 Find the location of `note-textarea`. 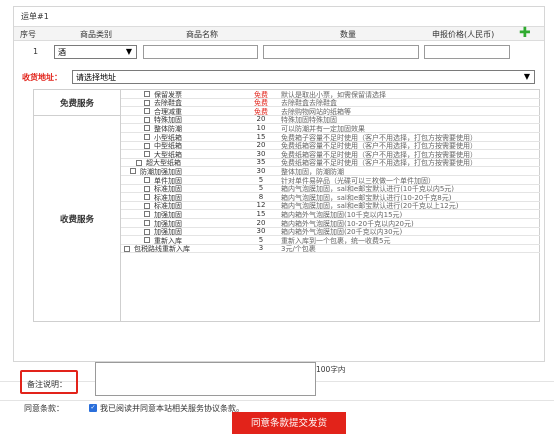

note-textarea is located at coordinates (205, 379).